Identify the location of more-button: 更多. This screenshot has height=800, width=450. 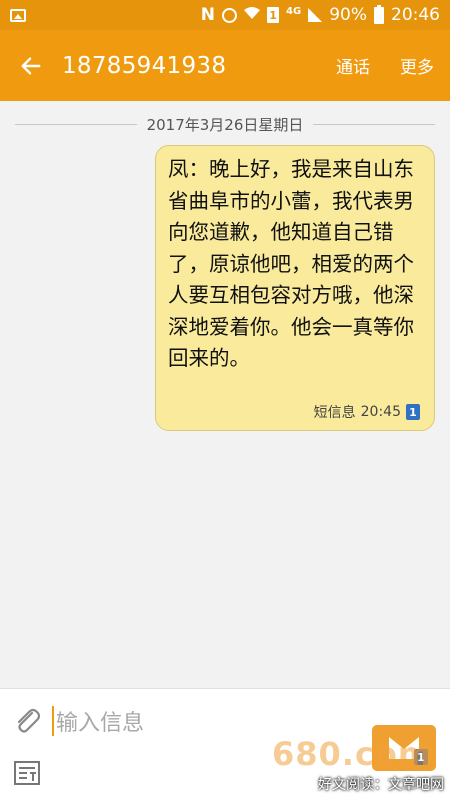
(417, 65).